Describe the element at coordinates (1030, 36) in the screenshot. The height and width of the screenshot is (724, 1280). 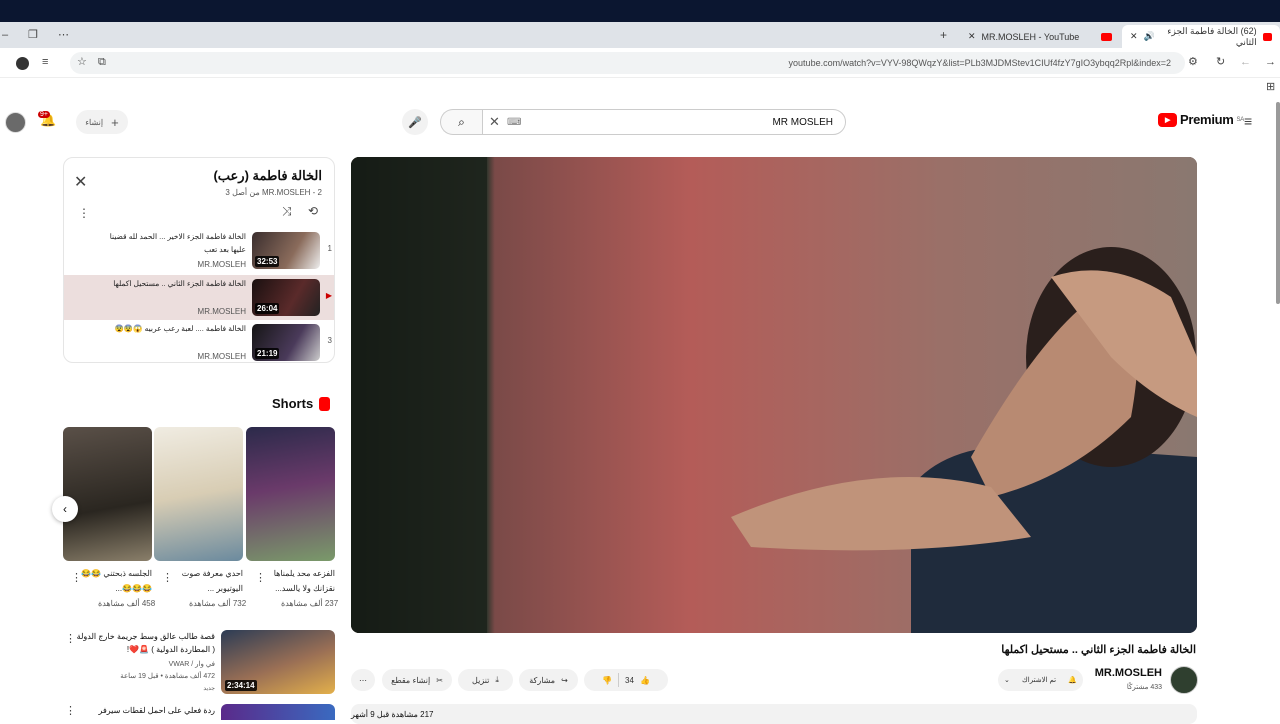
I see `tab-title: MR.MOSLEH - YouTube` at that location.